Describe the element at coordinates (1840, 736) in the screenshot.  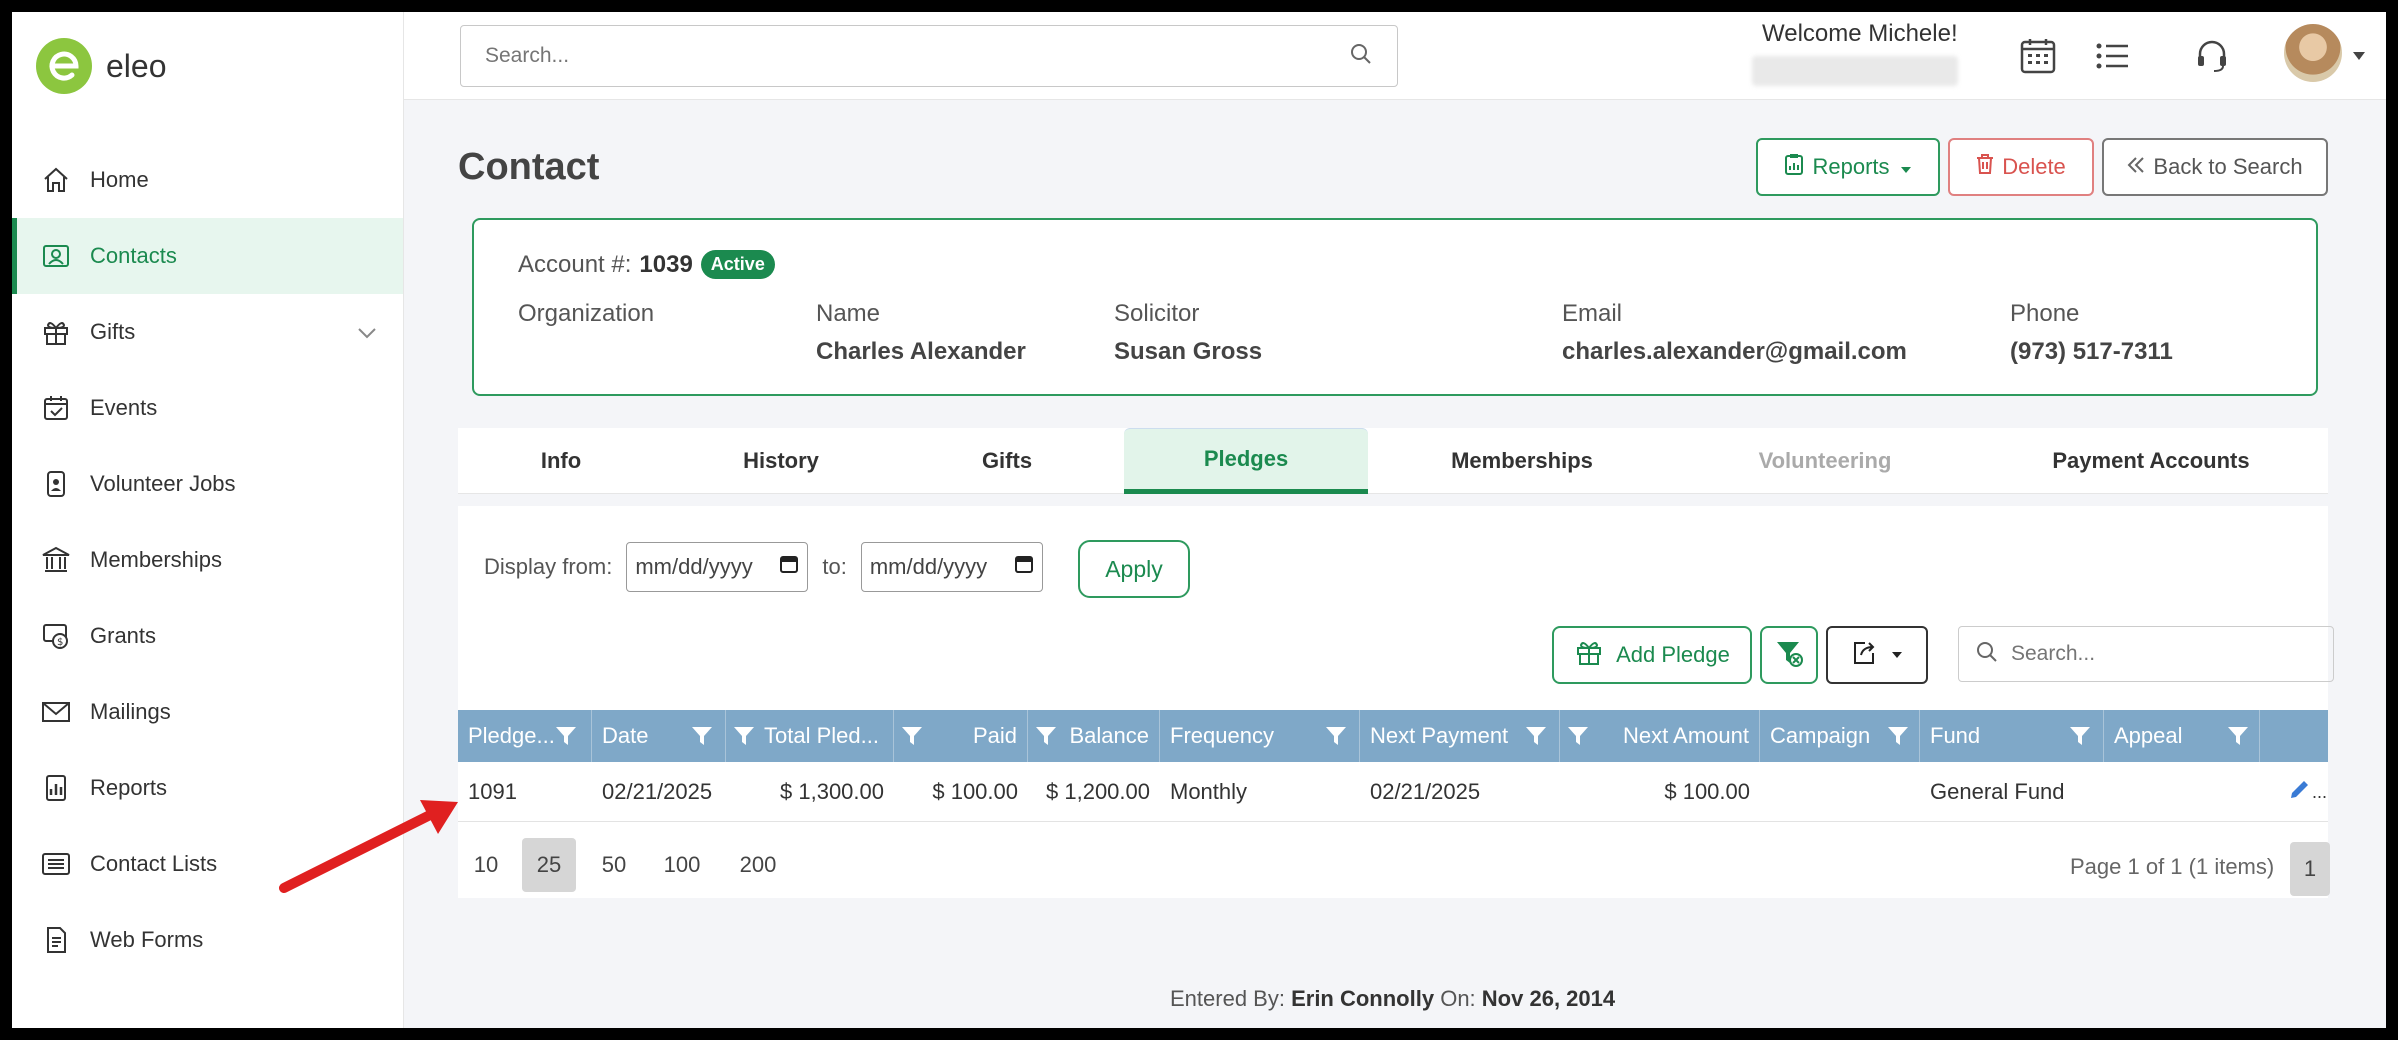
I see `column-header-campaign: Campaign` at that location.